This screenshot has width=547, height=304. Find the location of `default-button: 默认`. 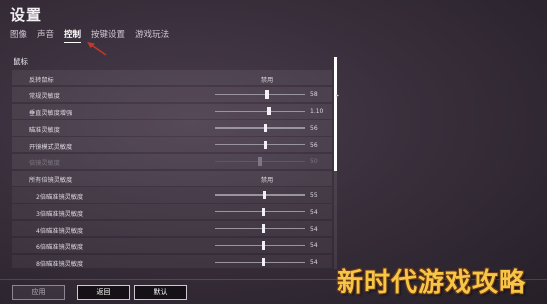

default-button: 默认 is located at coordinates (160, 292).